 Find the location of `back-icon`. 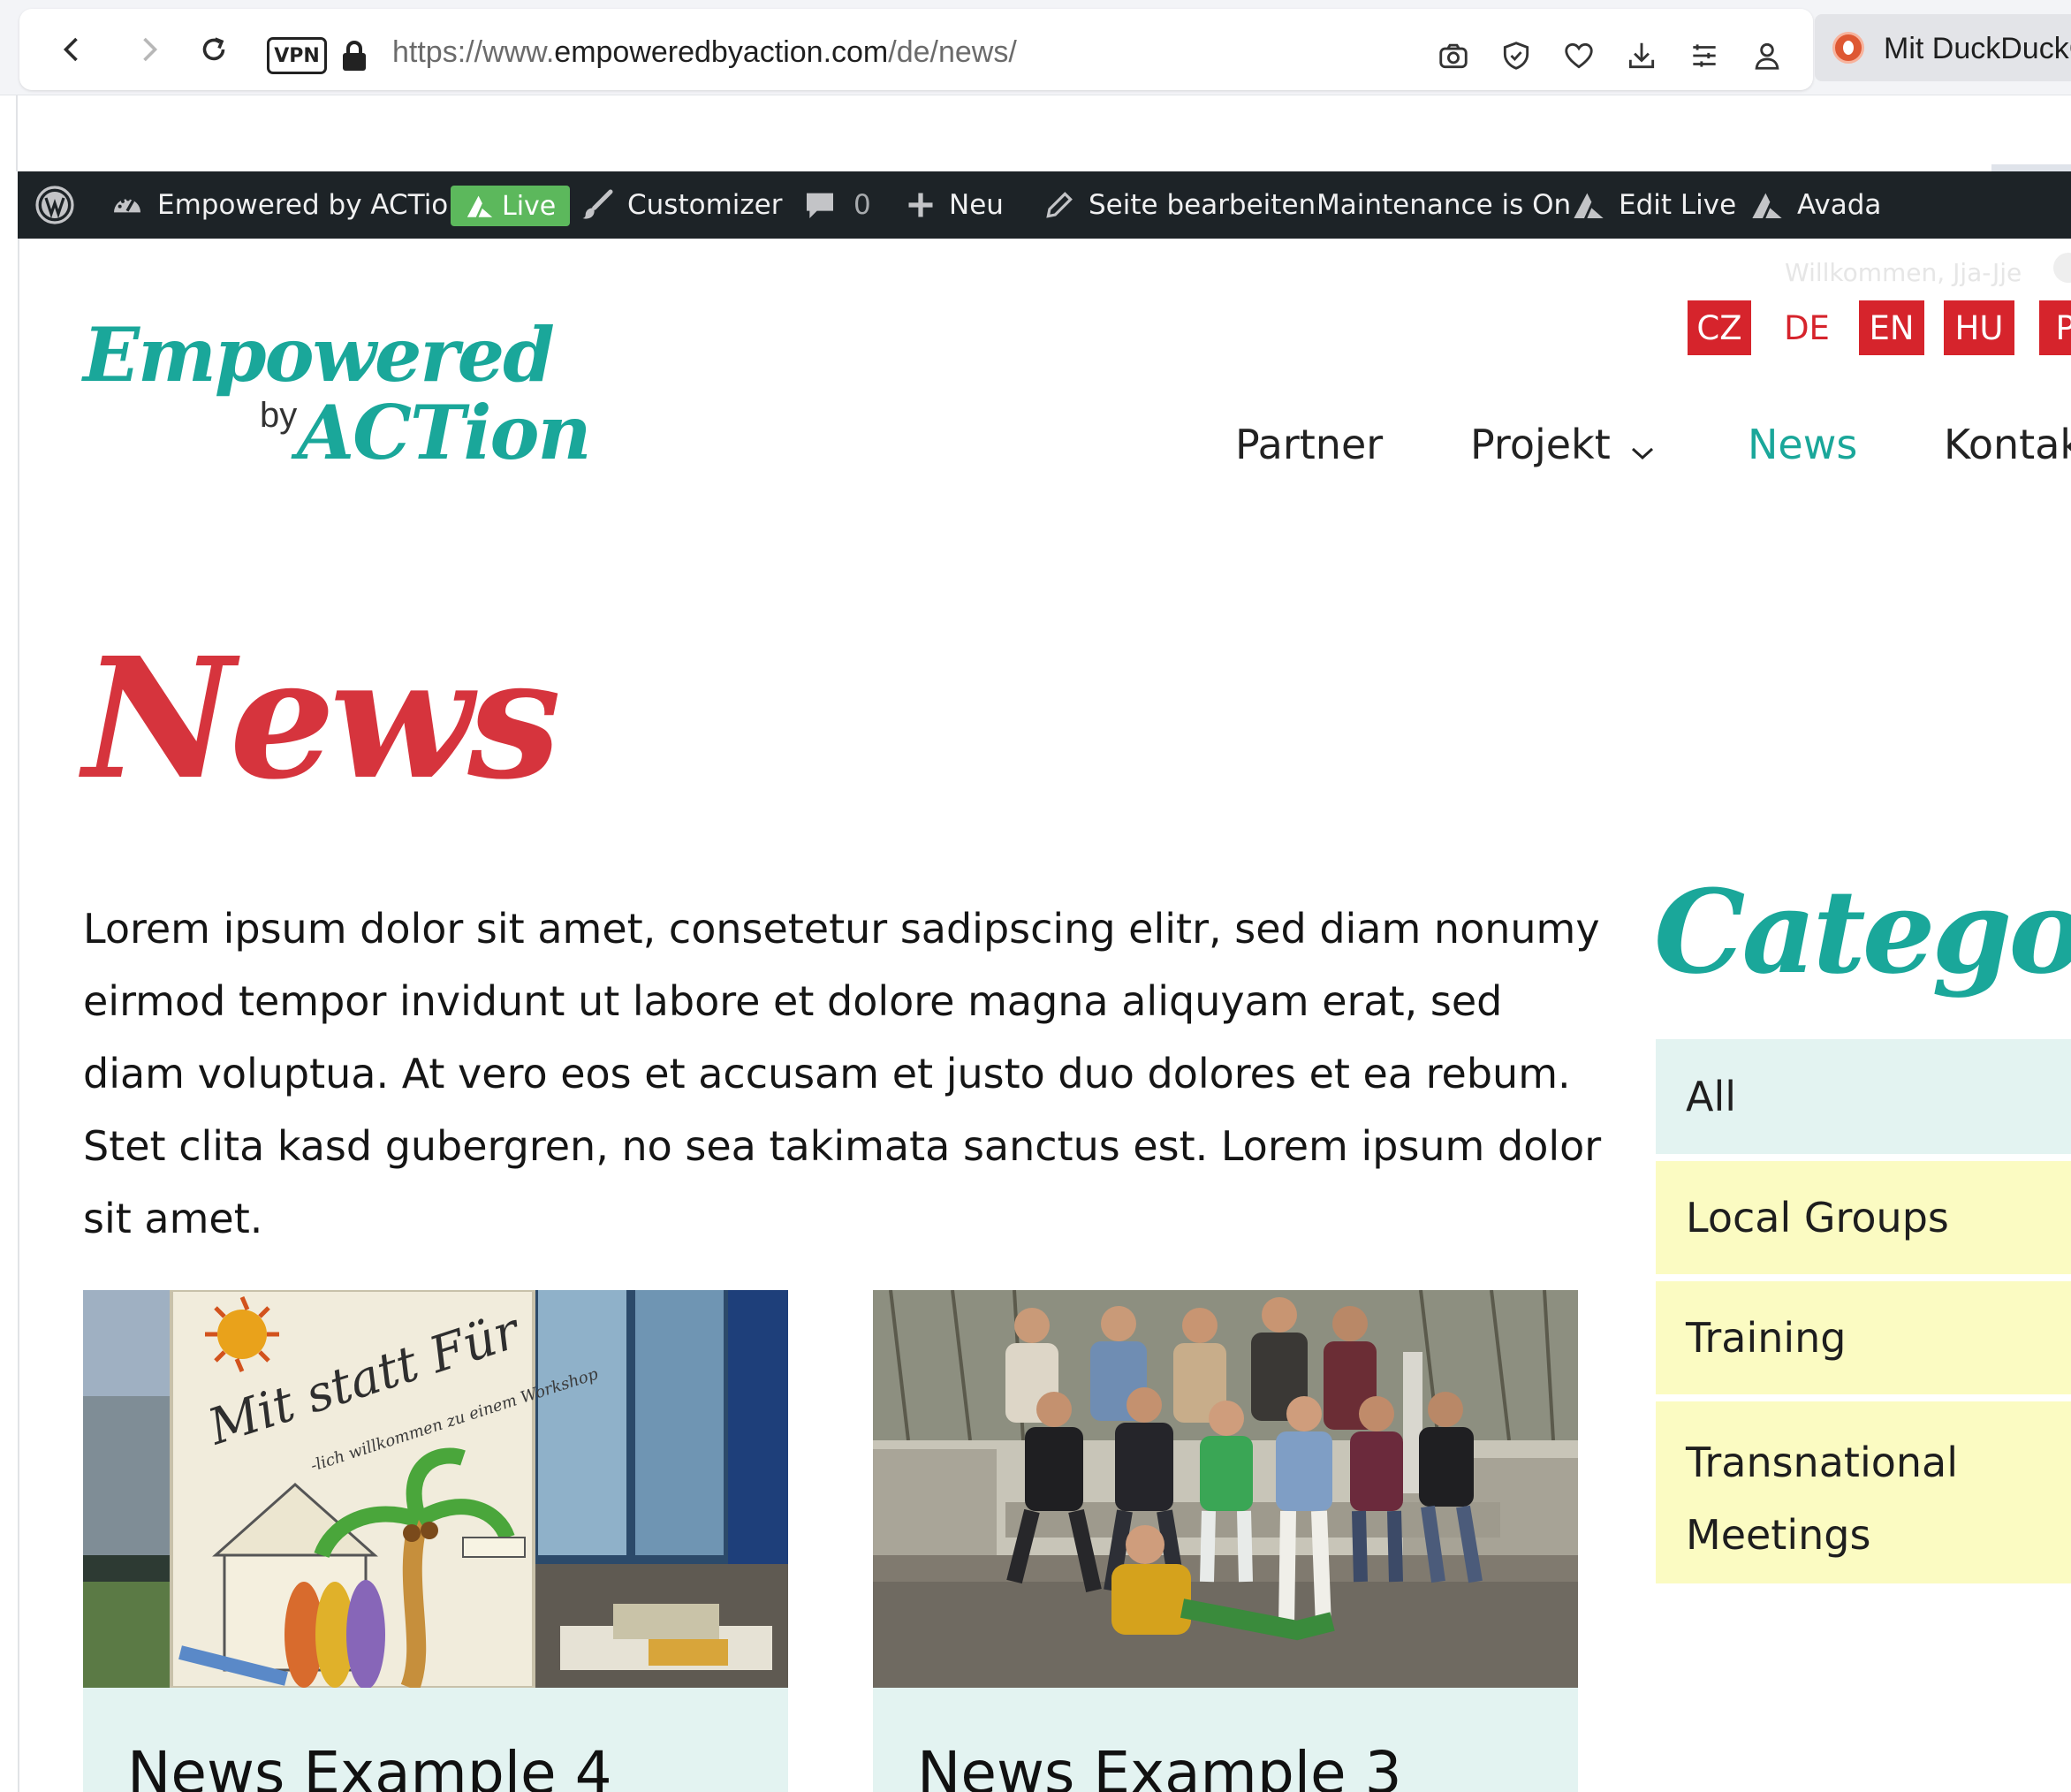

back-icon is located at coordinates (72, 49).